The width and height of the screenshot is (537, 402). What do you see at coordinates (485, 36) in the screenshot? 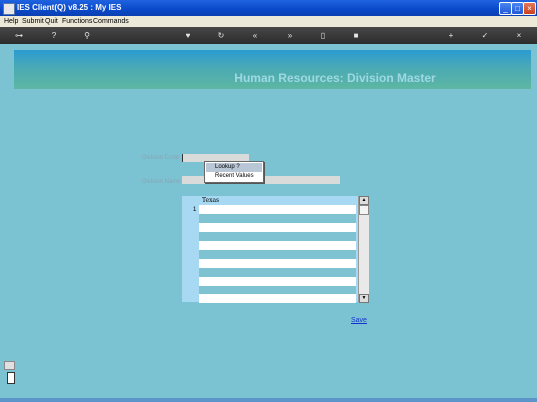
I see `check-icon: ✓` at bounding box center [485, 36].